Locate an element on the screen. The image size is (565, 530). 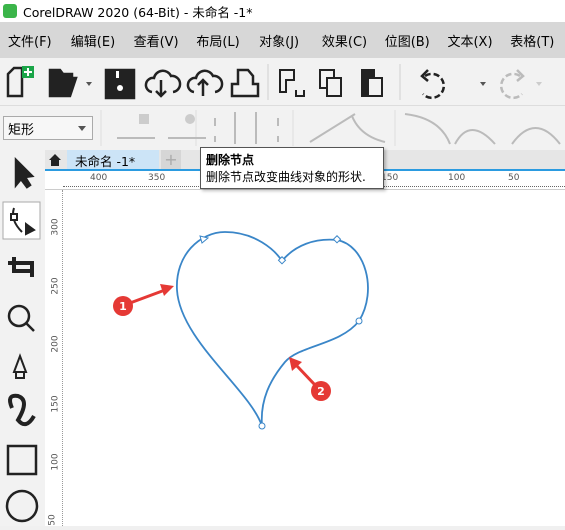
tooltip-description: 删除节点改变曲线对象的形状. is located at coordinates (286, 177).